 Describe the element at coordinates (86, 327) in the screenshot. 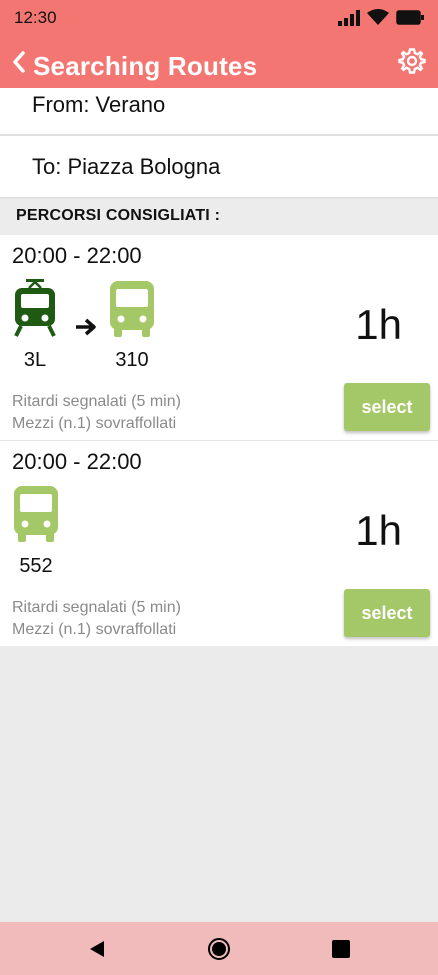

I see `arrow-right-icon` at that location.